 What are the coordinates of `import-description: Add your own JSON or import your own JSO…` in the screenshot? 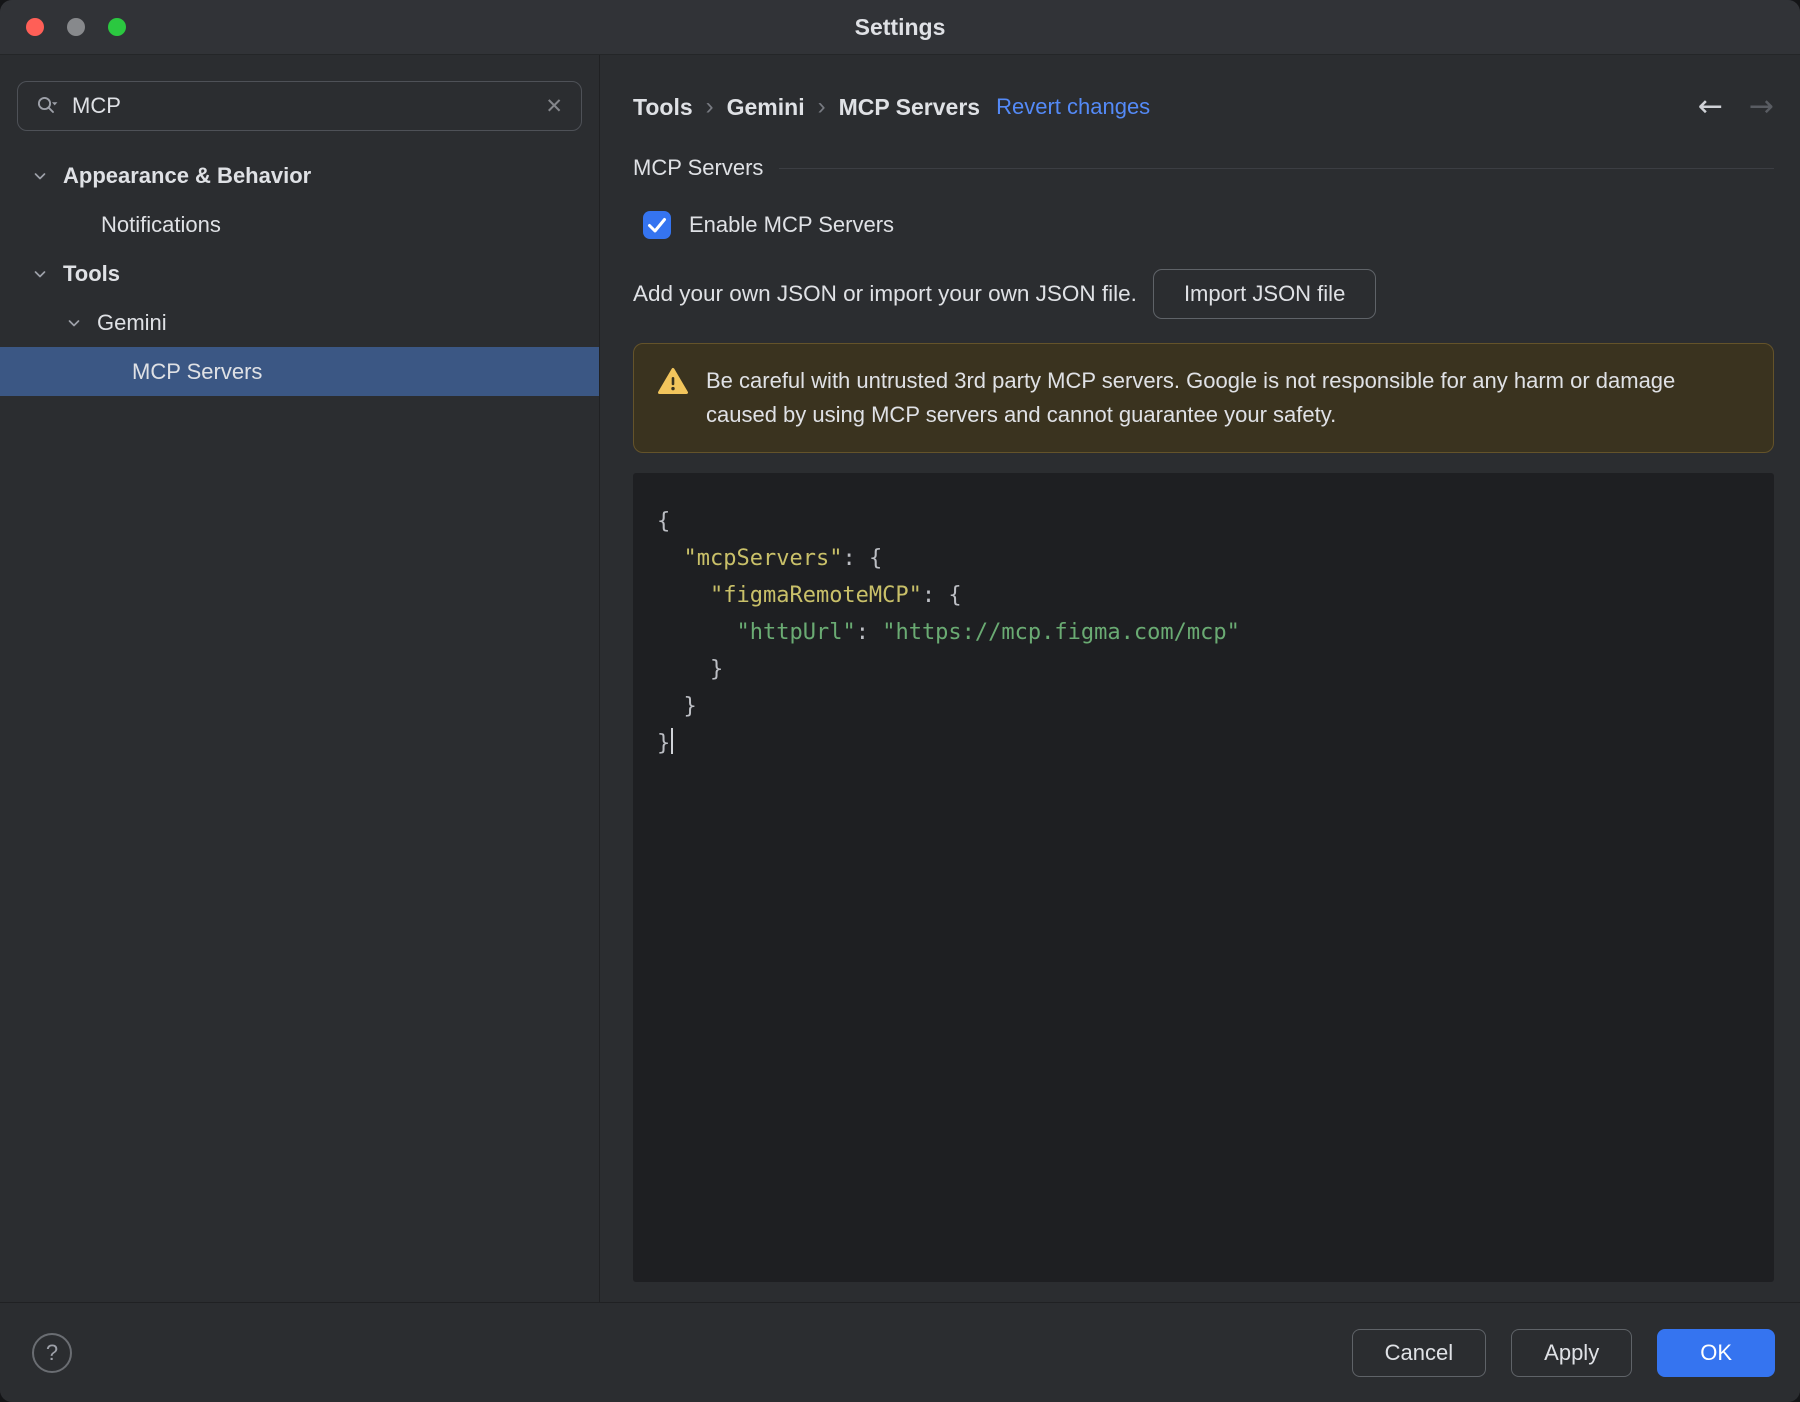 It's located at (885, 293).